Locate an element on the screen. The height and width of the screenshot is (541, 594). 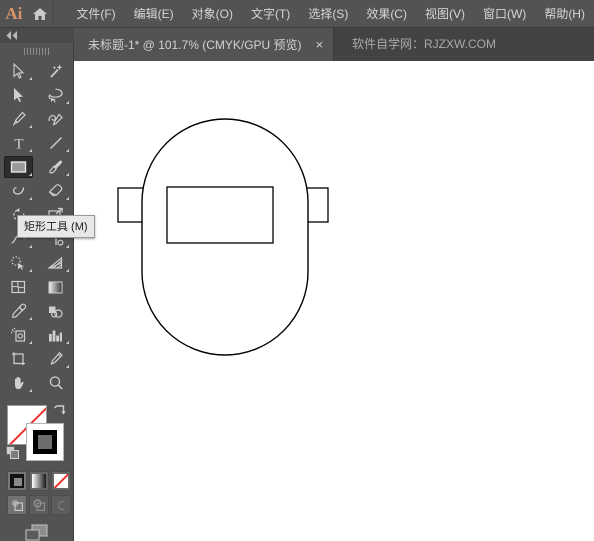
menu-view: 视图(V) is located at coordinates (445, 14).